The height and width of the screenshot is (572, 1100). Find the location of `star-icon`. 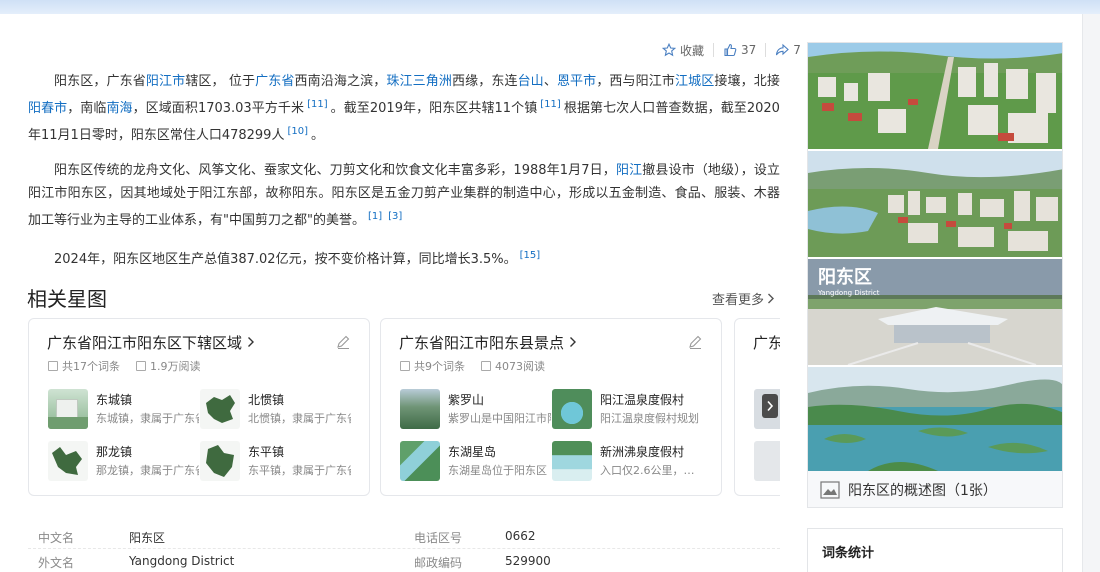

star-icon is located at coordinates (669, 50).